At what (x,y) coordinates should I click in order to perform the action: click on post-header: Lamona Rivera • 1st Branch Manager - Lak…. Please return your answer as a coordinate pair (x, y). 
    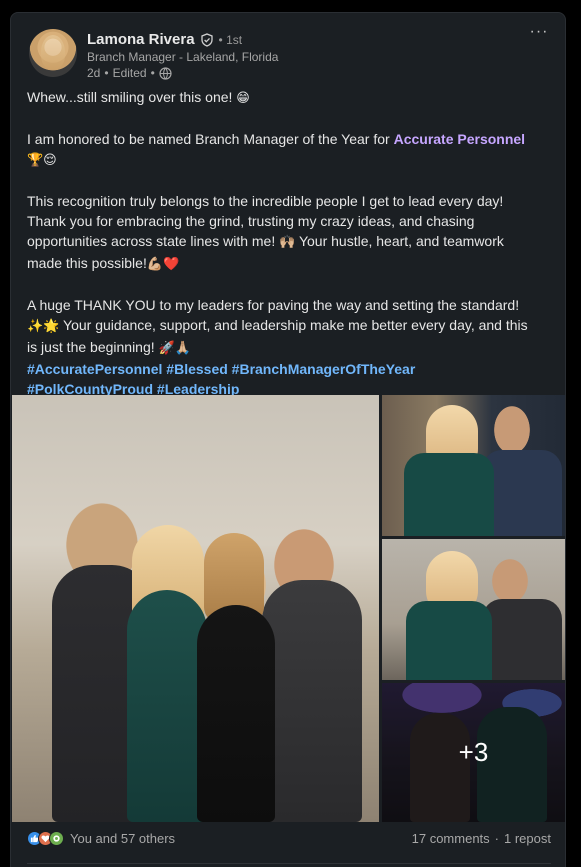
    Looking at the image, I should click on (289, 52).